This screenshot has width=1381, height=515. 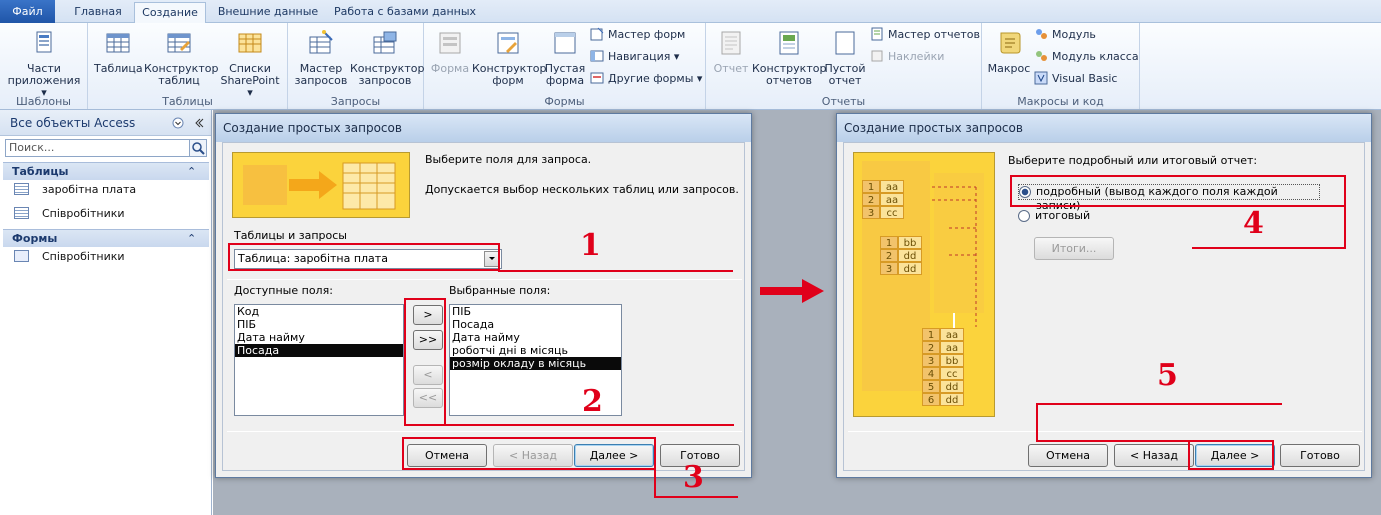 I want to click on report-wizard-button: Мастер отчетов, so click(x=925, y=35).